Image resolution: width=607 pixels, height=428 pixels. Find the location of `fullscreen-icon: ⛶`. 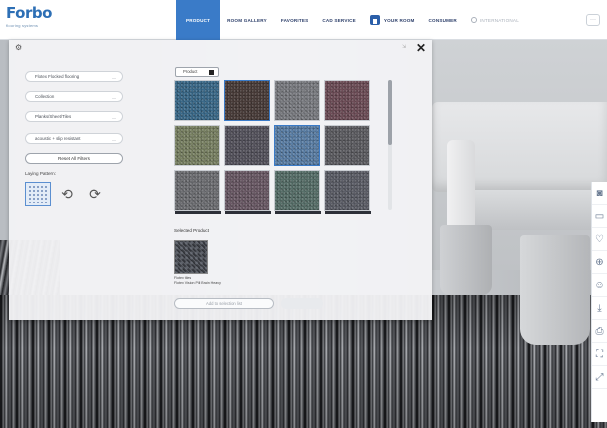

fullscreen-icon: ⛶ is located at coordinates (599, 354).